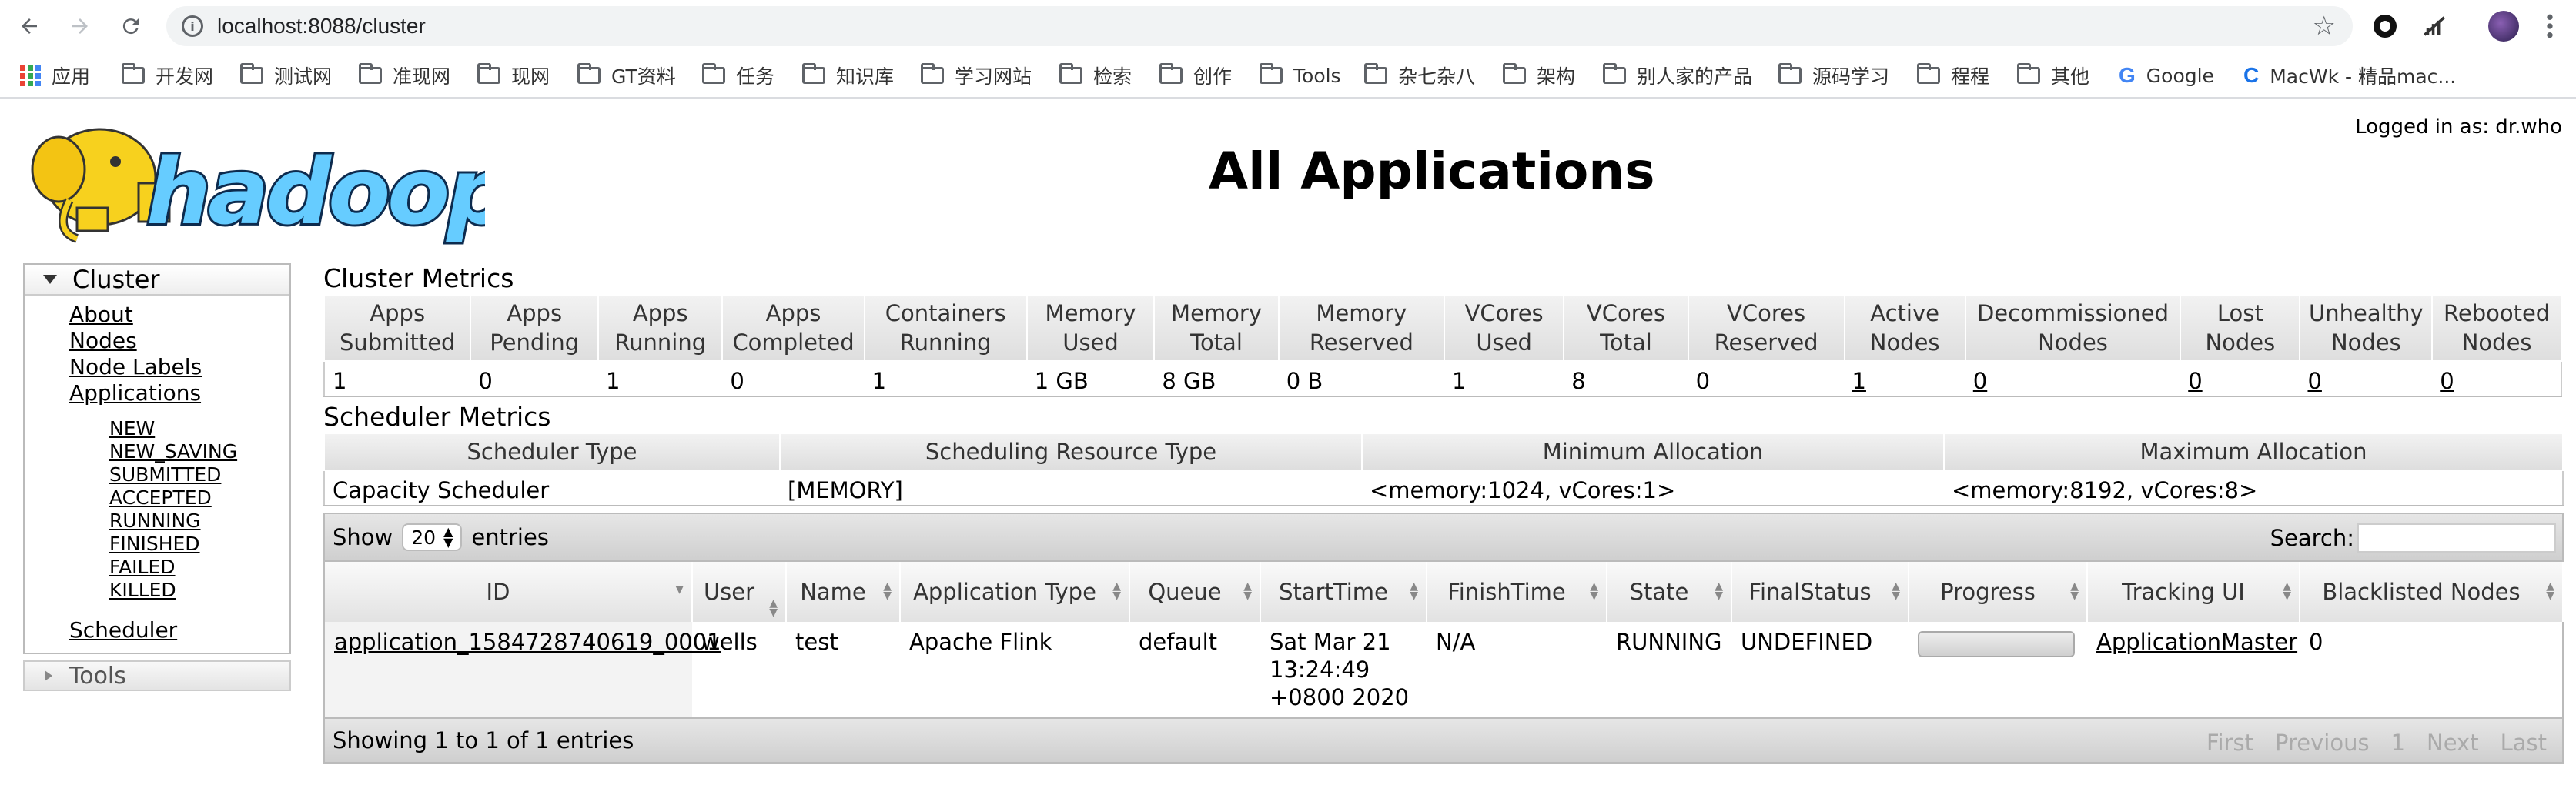  What do you see at coordinates (29, 27) in the screenshot?
I see `back-arrow-icon` at bounding box center [29, 27].